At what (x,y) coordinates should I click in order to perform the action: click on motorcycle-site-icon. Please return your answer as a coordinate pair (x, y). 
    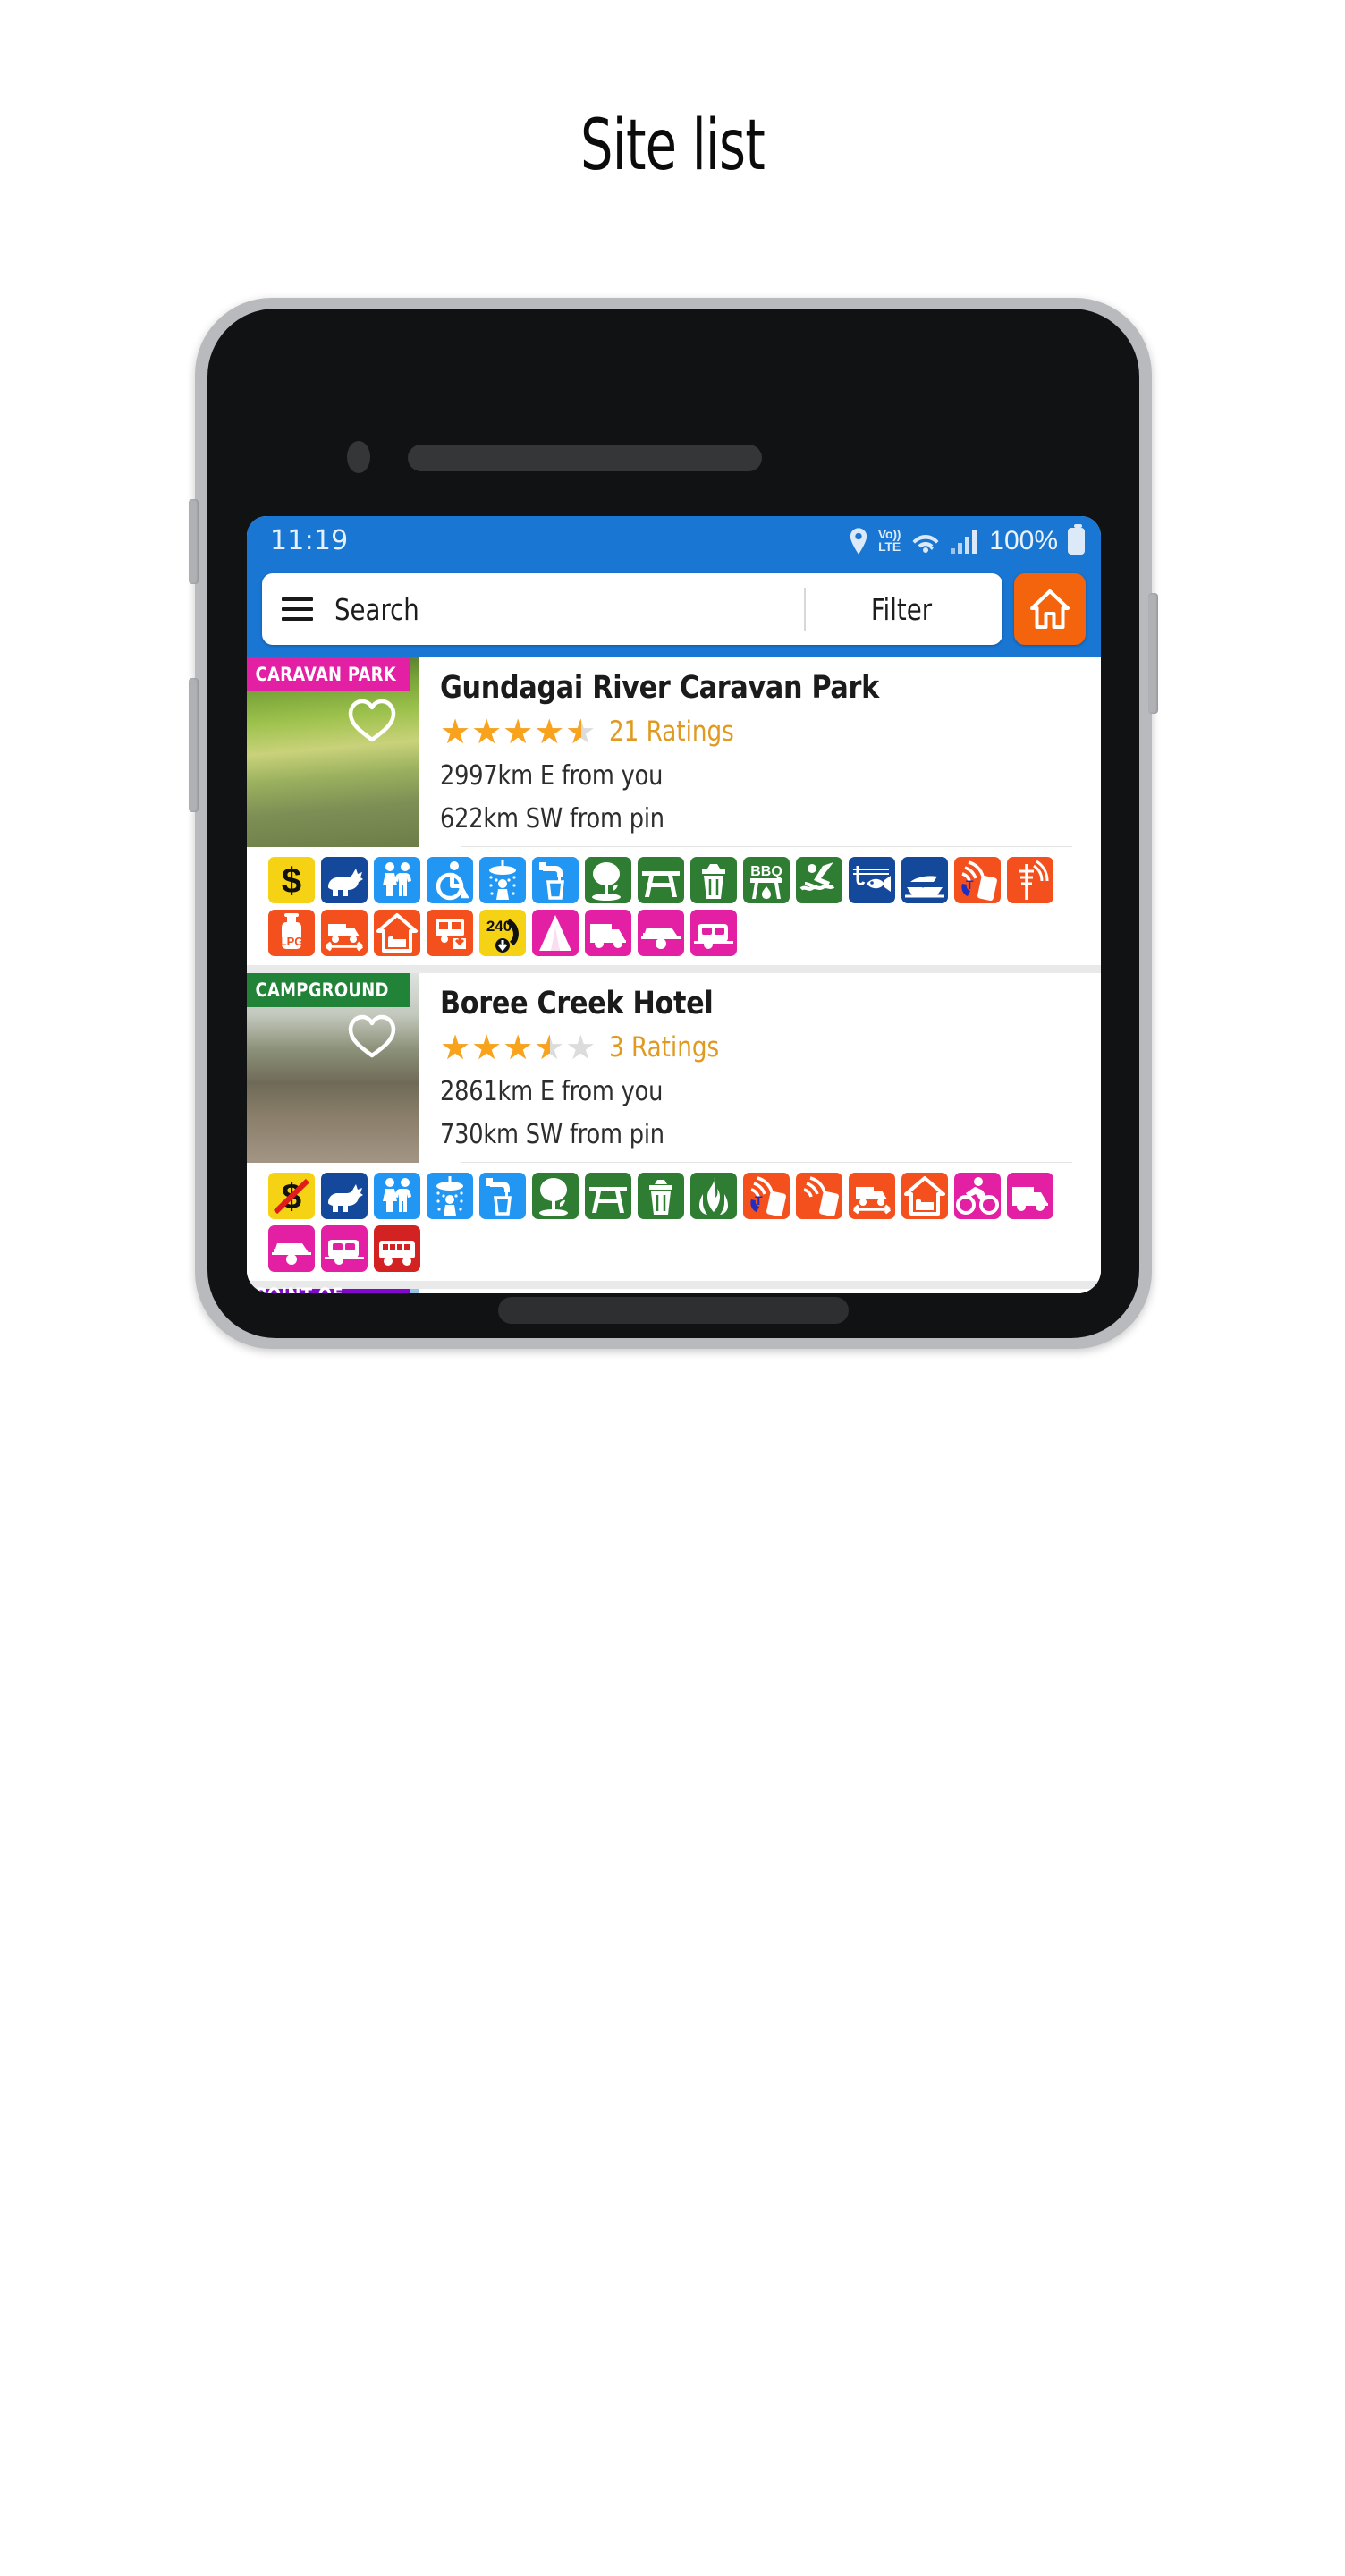
    Looking at the image, I should click on (977, 1196).